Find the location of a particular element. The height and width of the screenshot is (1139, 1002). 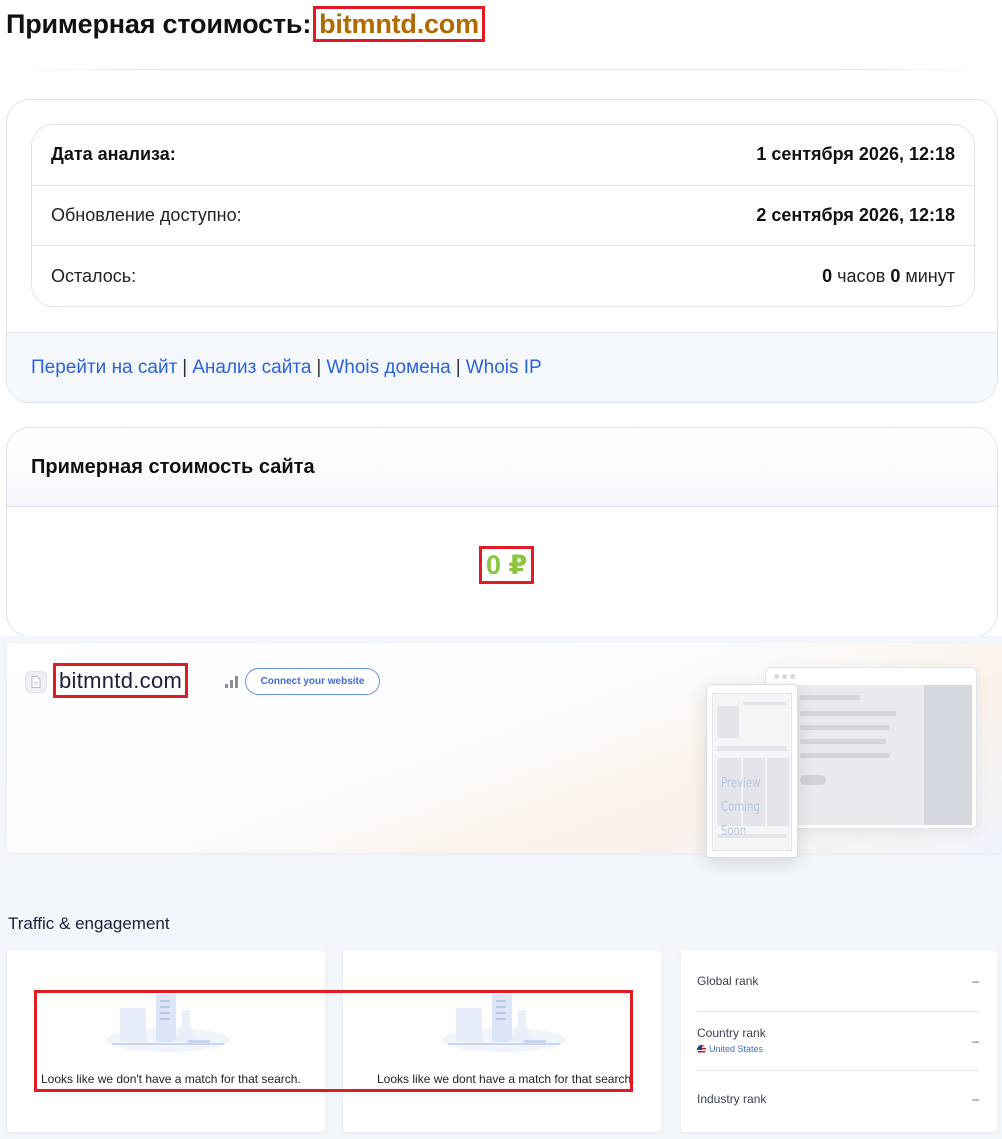

page-title-domain: bitmntd.com is located at coordinates (399, 24).